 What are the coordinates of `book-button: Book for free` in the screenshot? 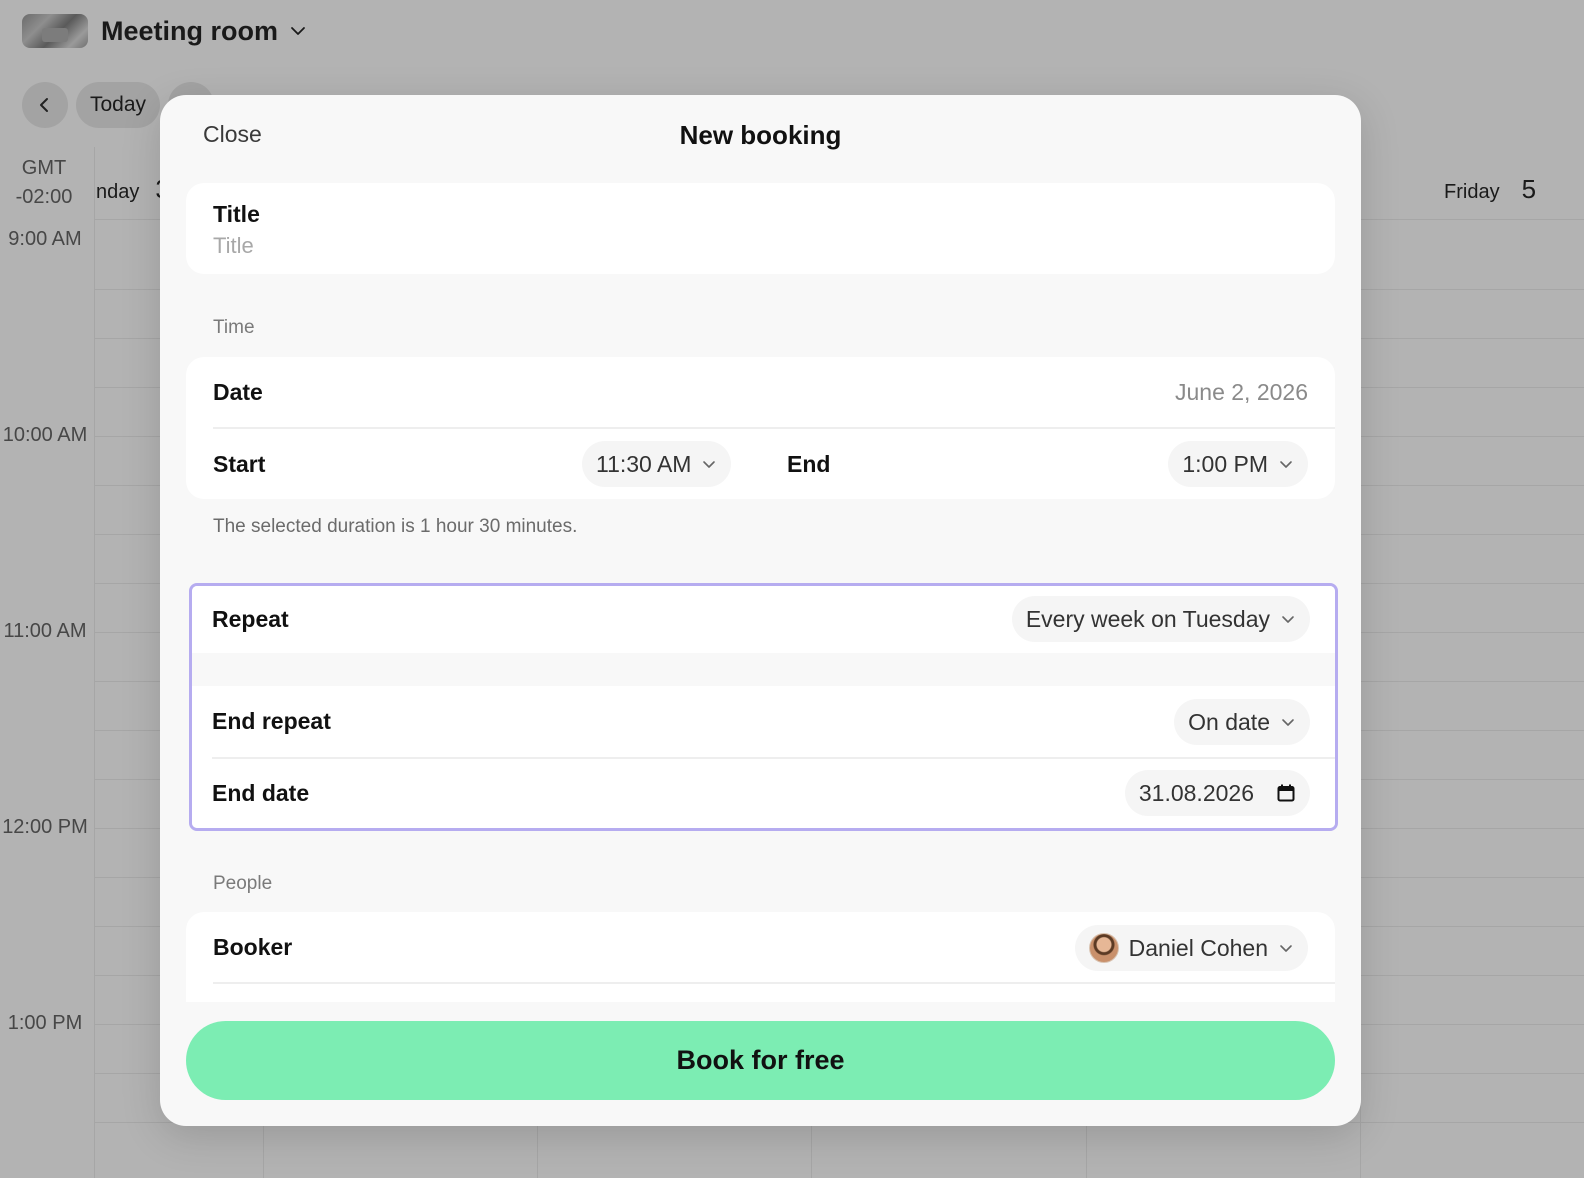 It's located at (760, 1060).